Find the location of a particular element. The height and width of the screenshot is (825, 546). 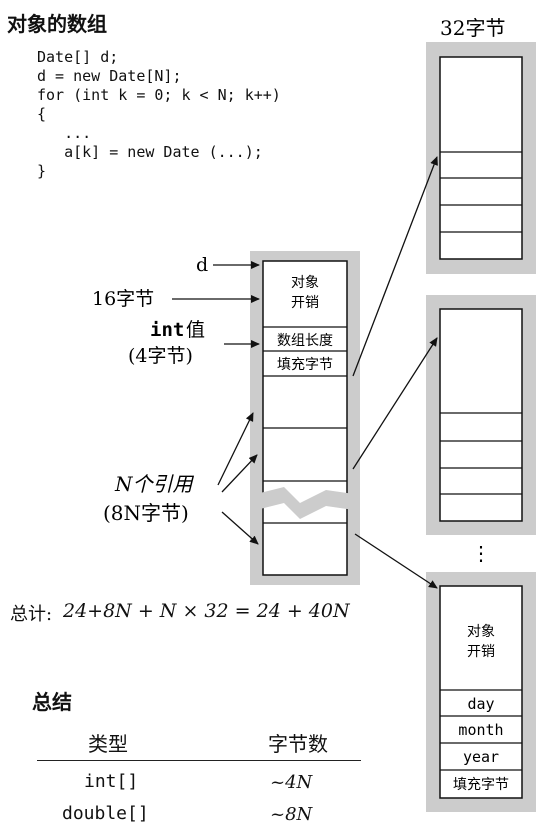

date-object-bottom is located at coordinates (481, 692).